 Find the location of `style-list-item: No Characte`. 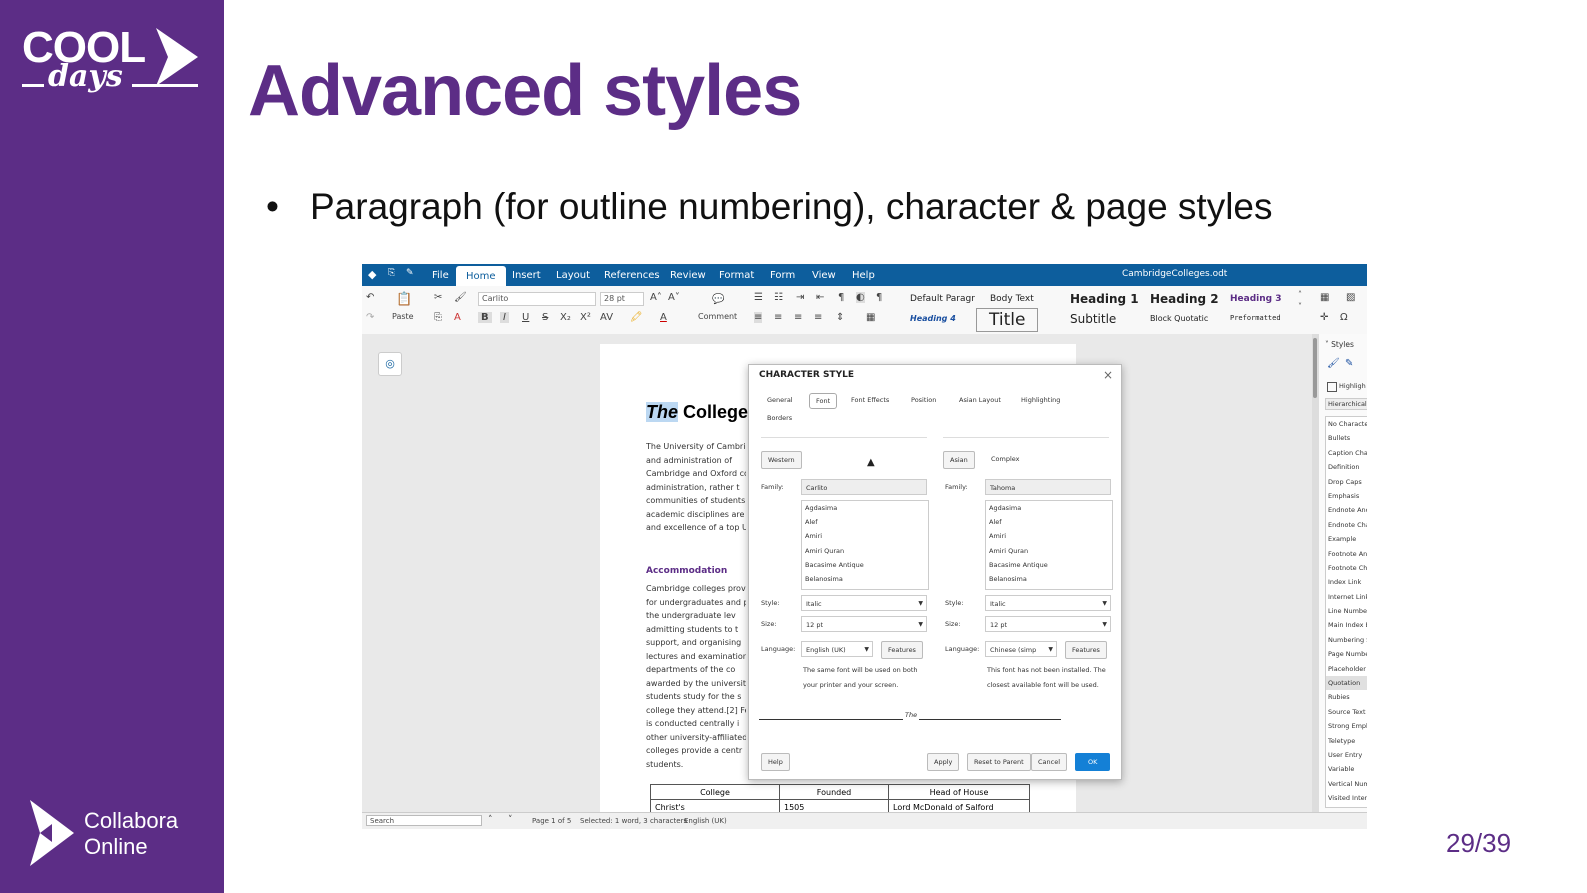

style-list-item: No Characte is located at coordinates (1346, 424).